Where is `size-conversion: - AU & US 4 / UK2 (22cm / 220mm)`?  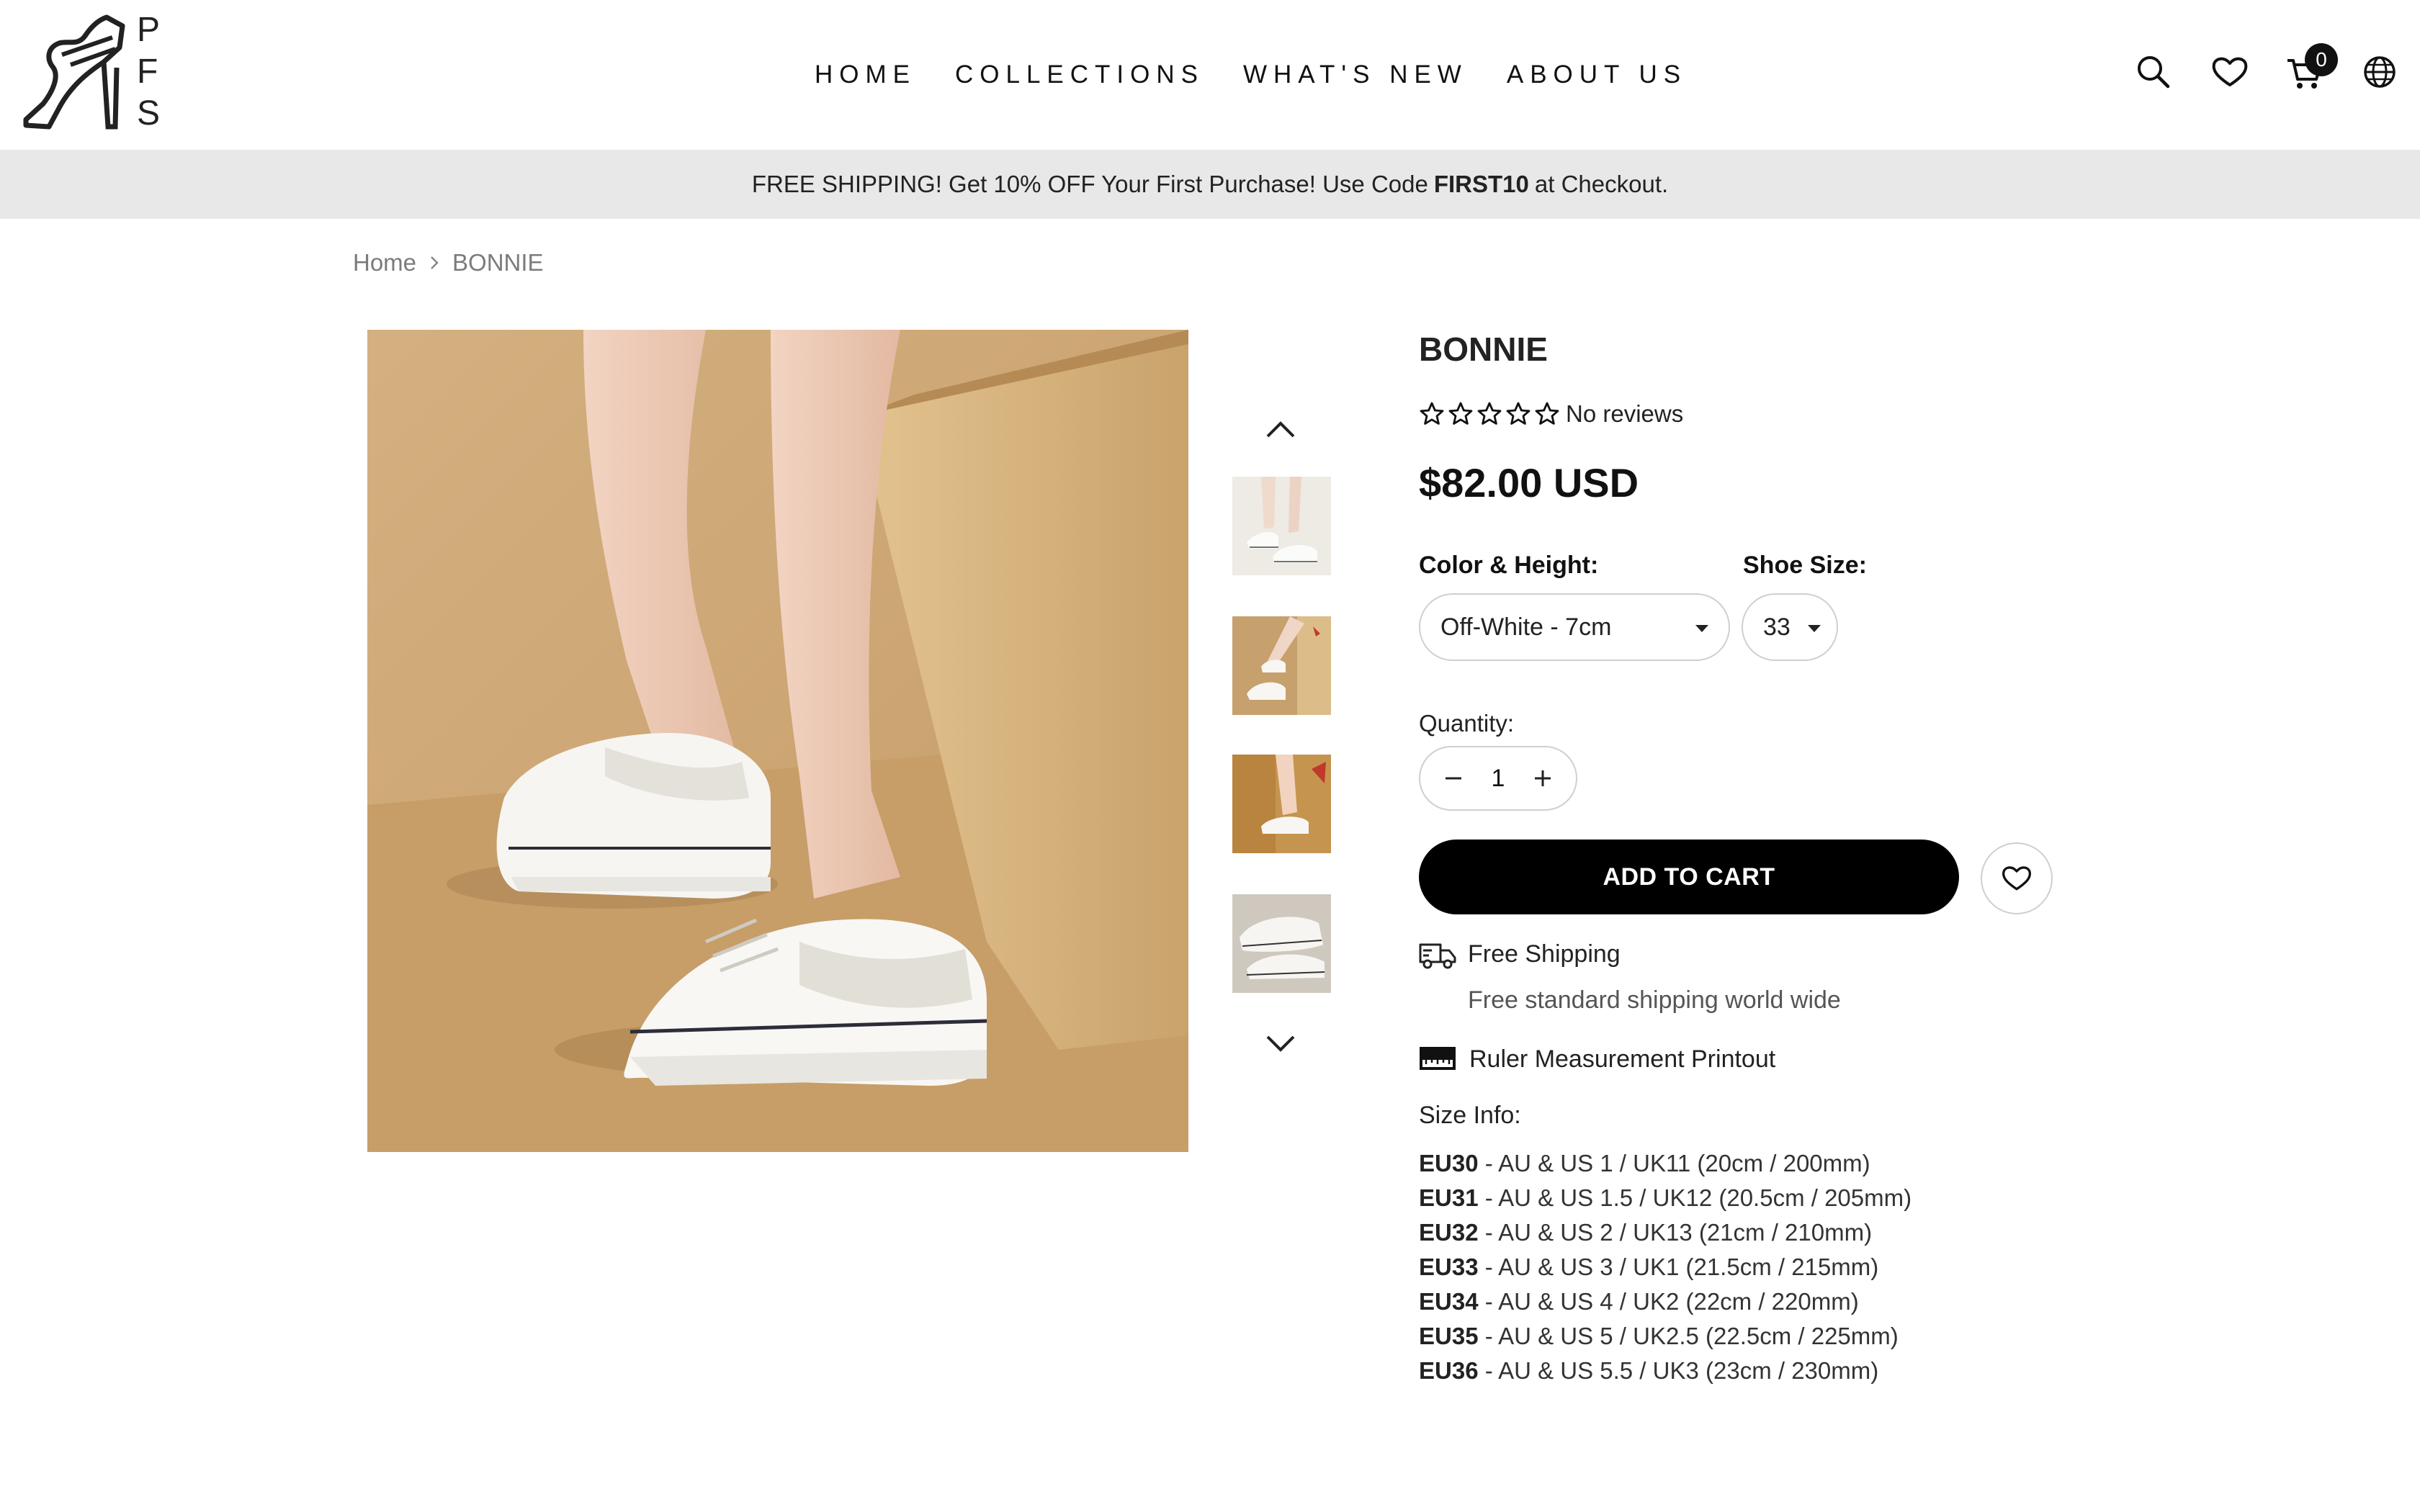
size-conversion: - AU & US 4 / UK2 (22cm / 220mm) is located at coordinates (1668, 1301).